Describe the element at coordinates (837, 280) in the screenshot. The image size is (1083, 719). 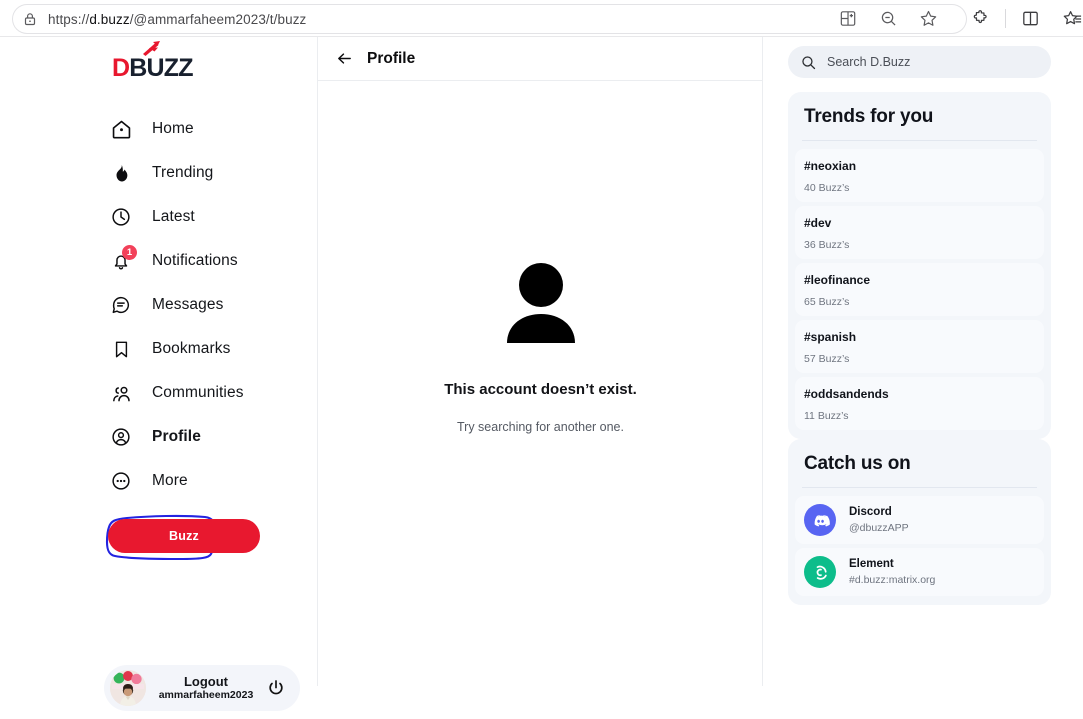
I see `trend-tag: #leofinance` at that location.